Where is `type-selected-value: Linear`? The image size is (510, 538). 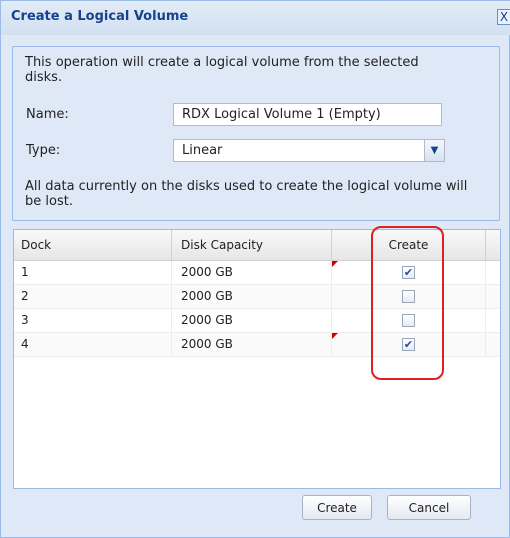
type-selected-value: Linear is located at coordinates (202, 150).